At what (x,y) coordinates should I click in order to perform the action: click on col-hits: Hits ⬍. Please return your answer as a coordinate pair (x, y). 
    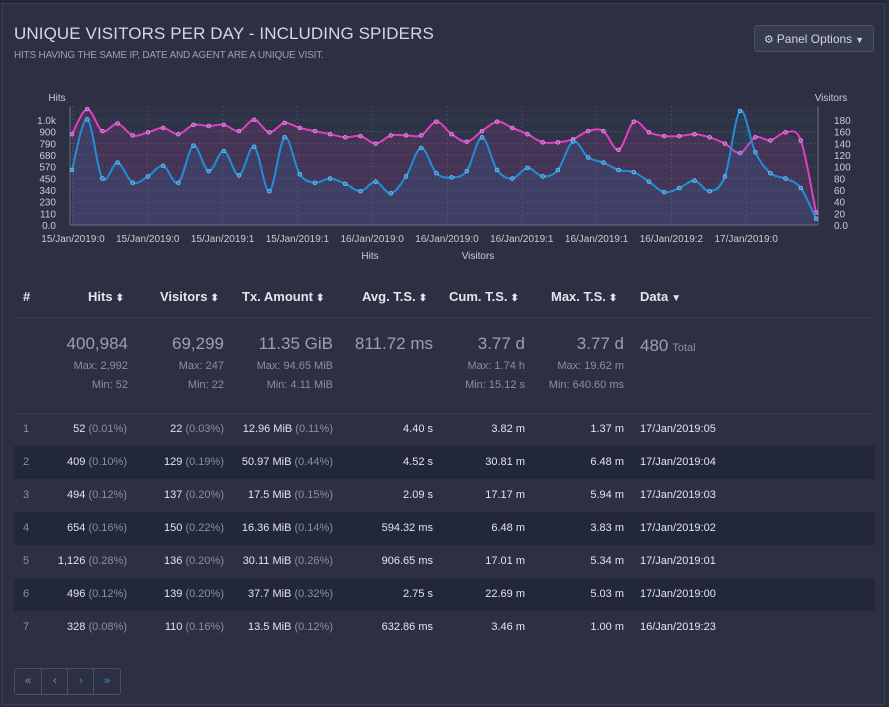
    Looking at the image, I should click on (106, 296).